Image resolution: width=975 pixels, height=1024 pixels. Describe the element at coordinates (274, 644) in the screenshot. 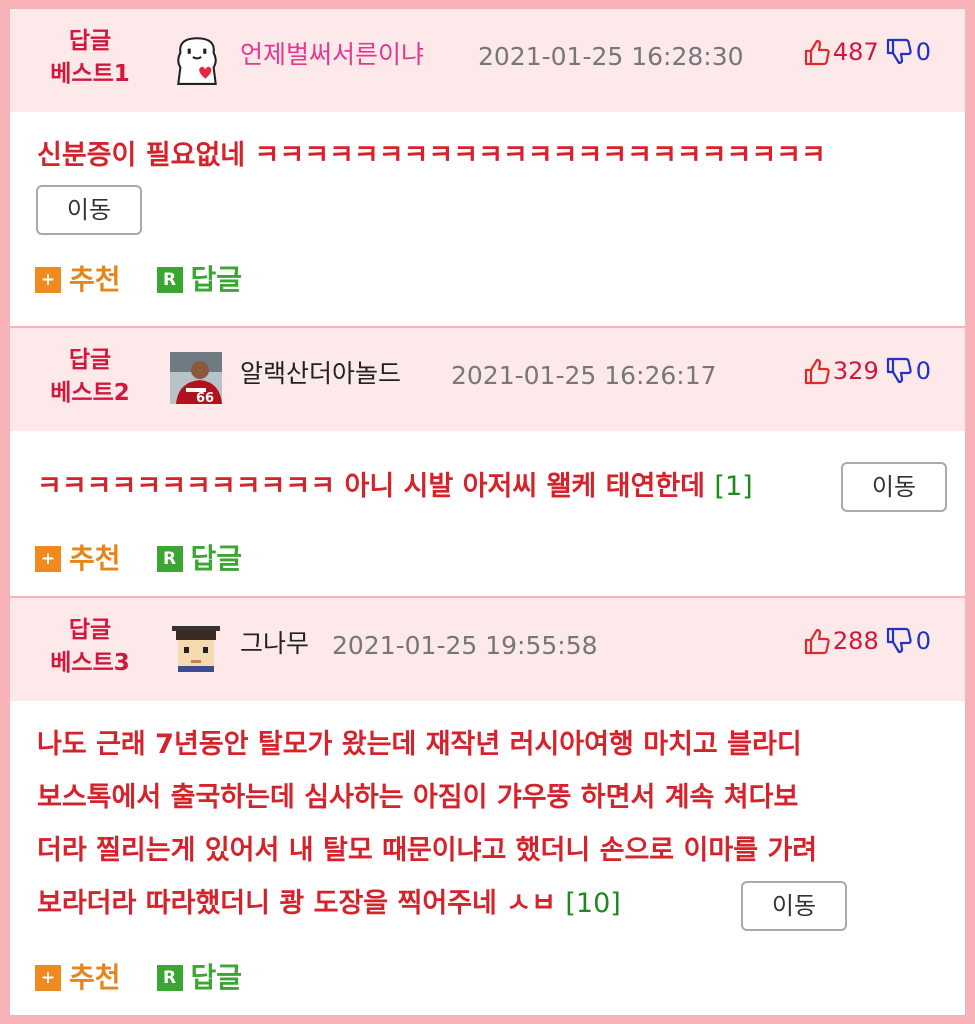

I see `nickname: 그나무` at that location.